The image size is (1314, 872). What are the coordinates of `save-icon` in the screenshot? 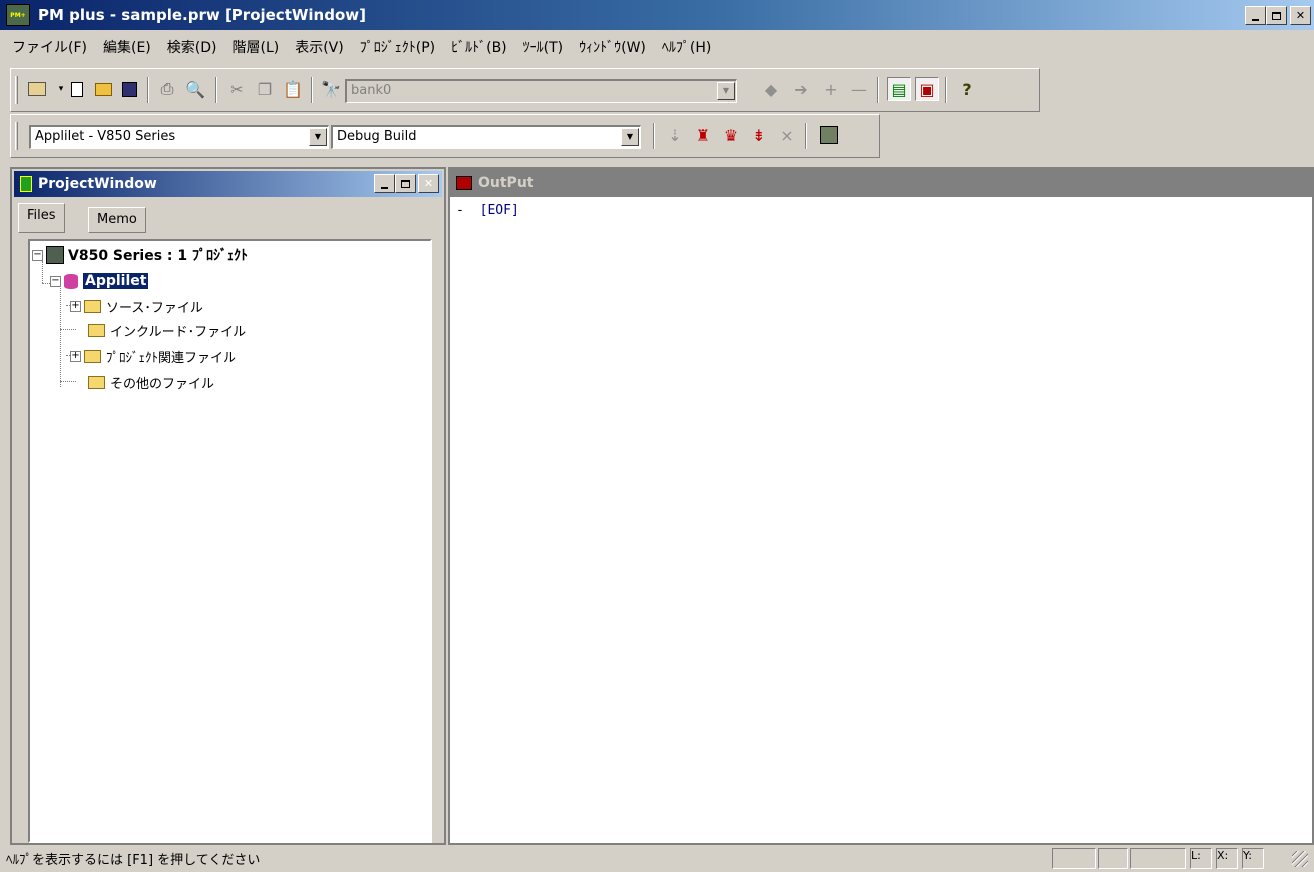 It's located at (129, 89).